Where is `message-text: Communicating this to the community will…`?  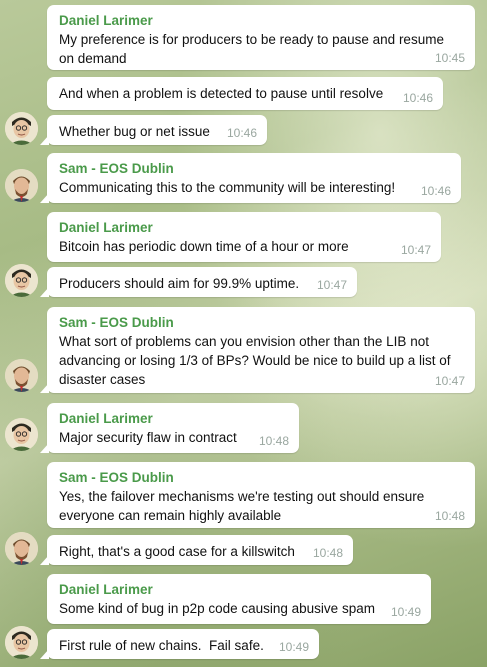 message-text: Communicating this to the community will… is located at coordinates (227, 187).